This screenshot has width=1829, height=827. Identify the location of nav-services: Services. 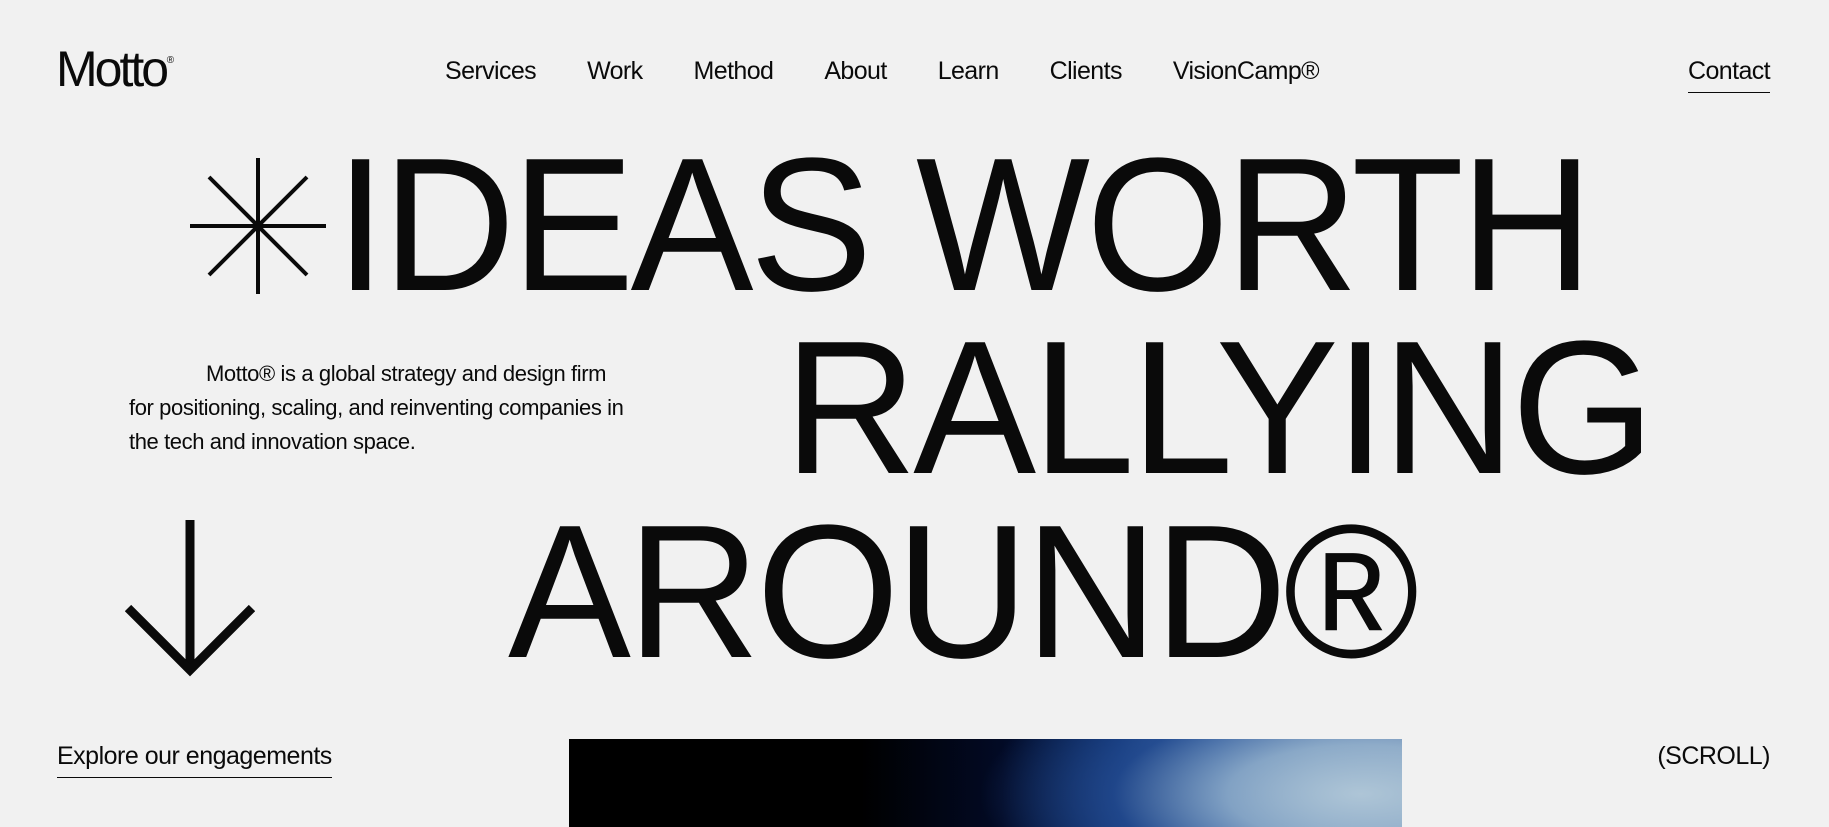
(491, 71).